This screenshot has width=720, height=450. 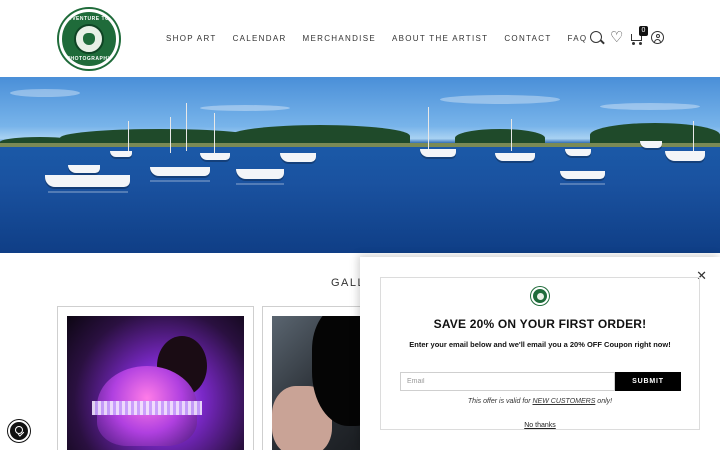 I want to click on logo-text-top: ADVENTURE TOM, so click(x=89, y=19).